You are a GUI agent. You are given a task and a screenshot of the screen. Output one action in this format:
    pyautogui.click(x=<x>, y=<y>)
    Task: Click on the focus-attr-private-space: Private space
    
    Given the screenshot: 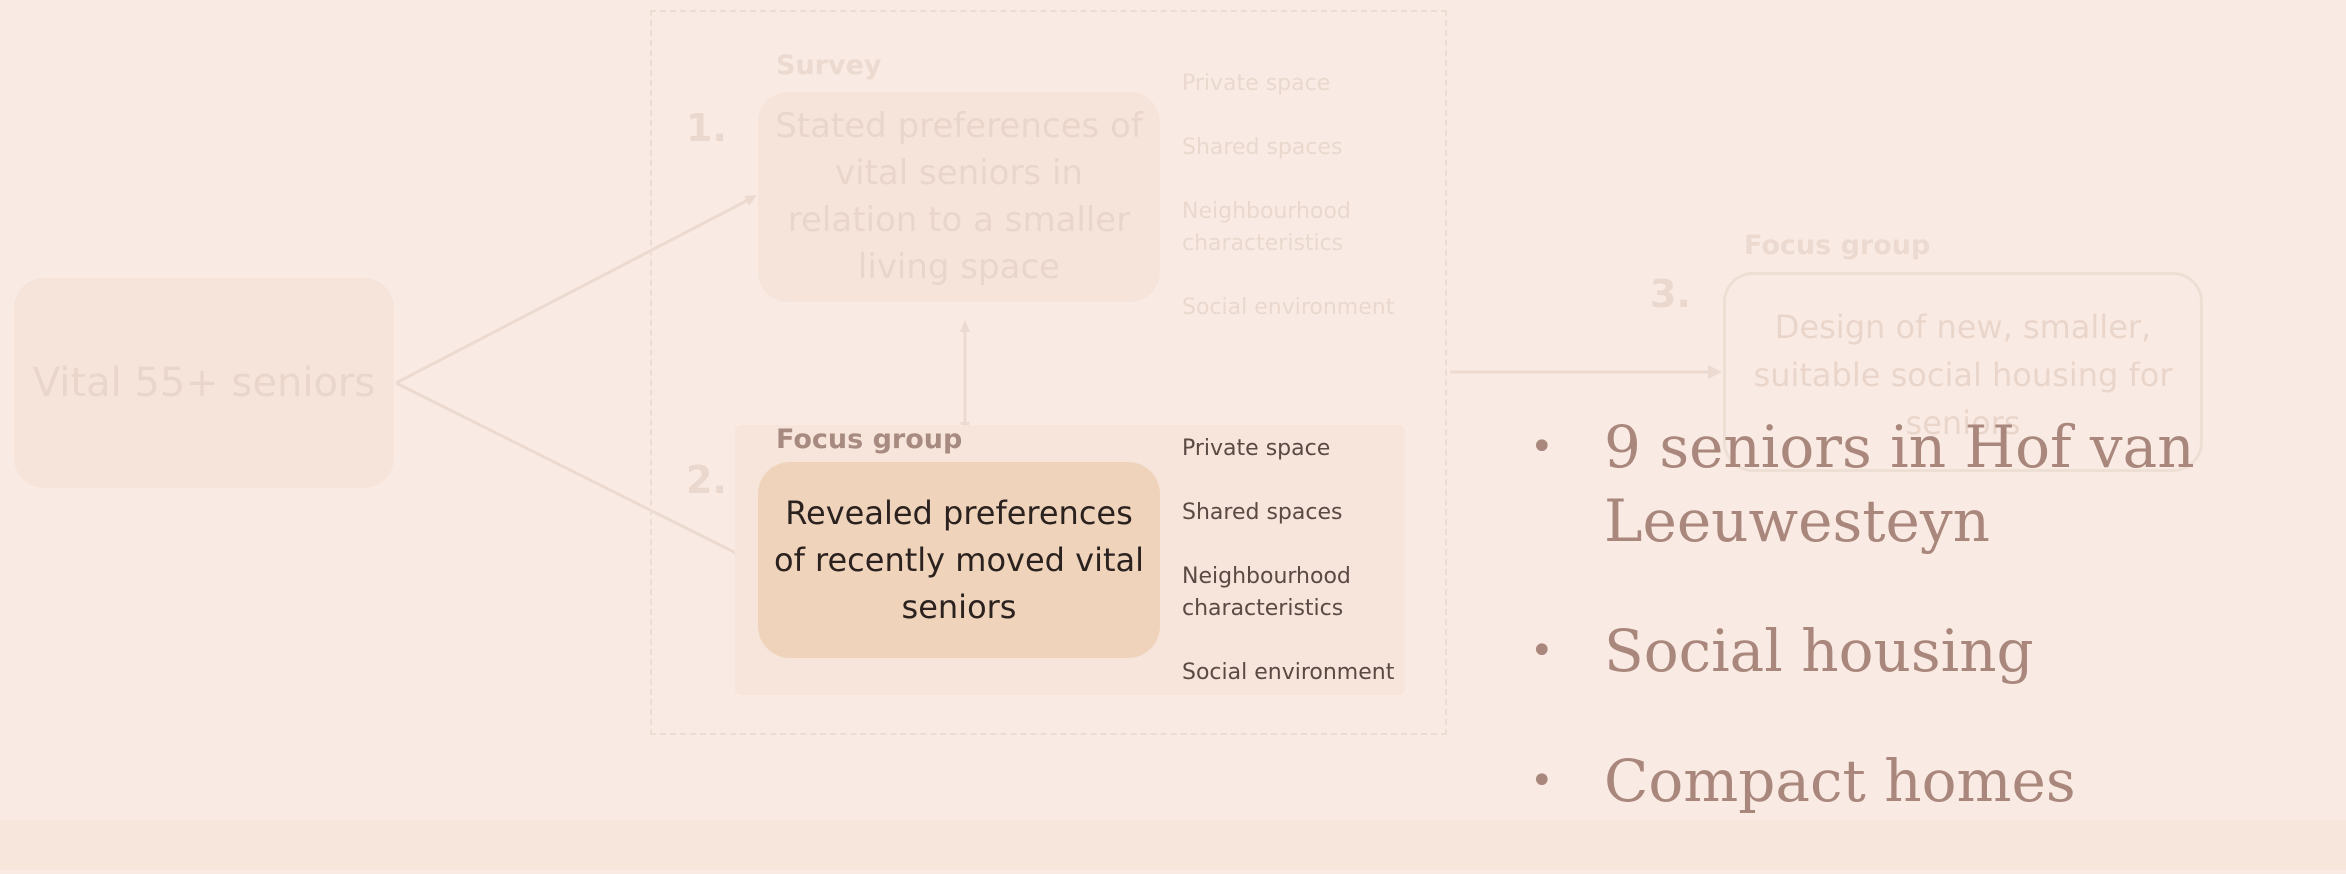 What is the action you would take?
    pyautogui.click(x=1256, y=448)
    